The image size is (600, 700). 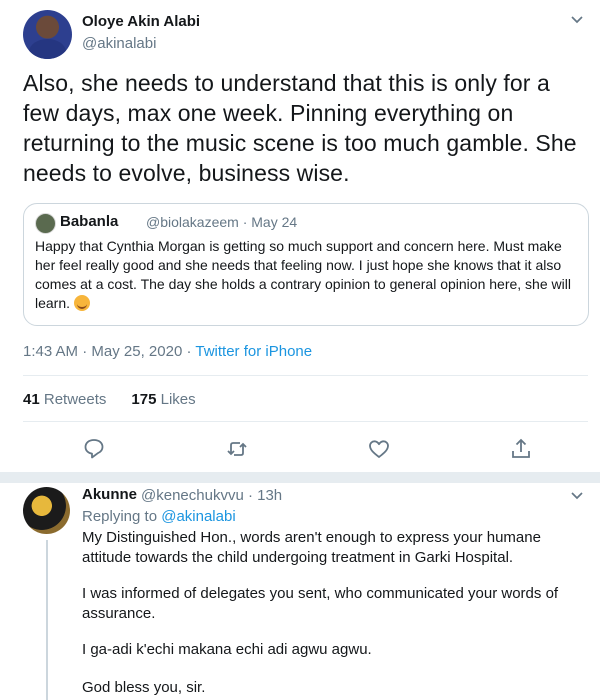 I want to click on quoted-author-name: Babanla, so click(x=89, y=221).